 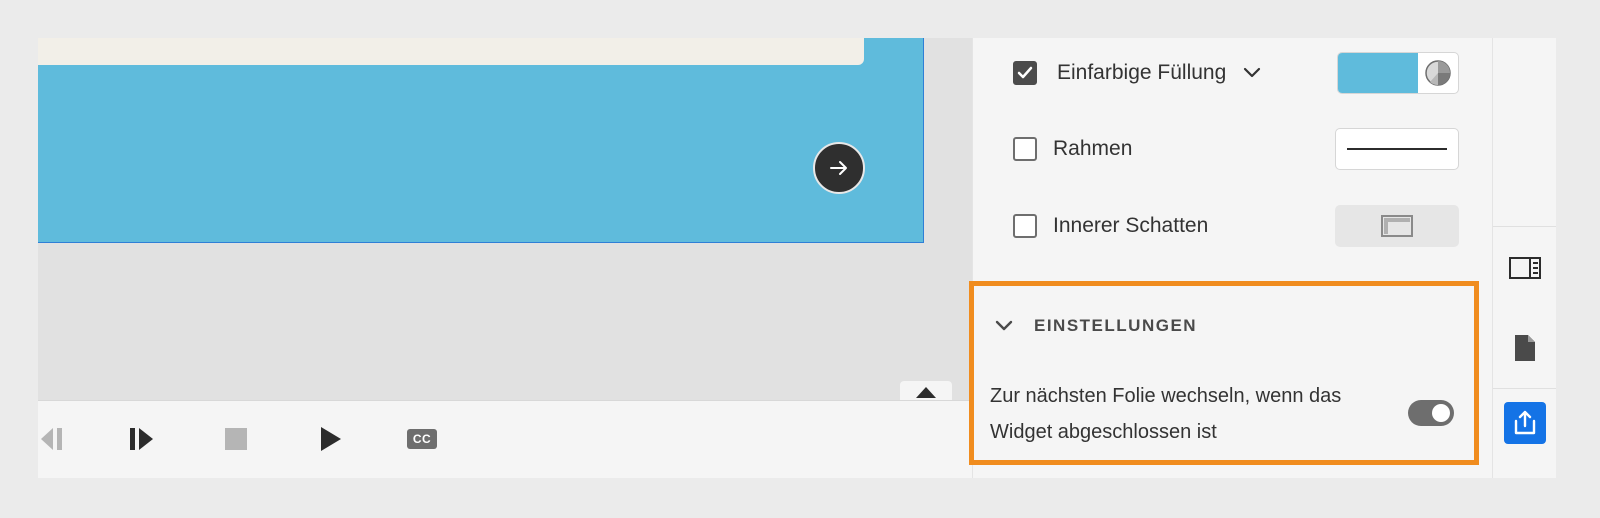 I want to click on inner-shadow-icon, so click(x=1397, y=226).